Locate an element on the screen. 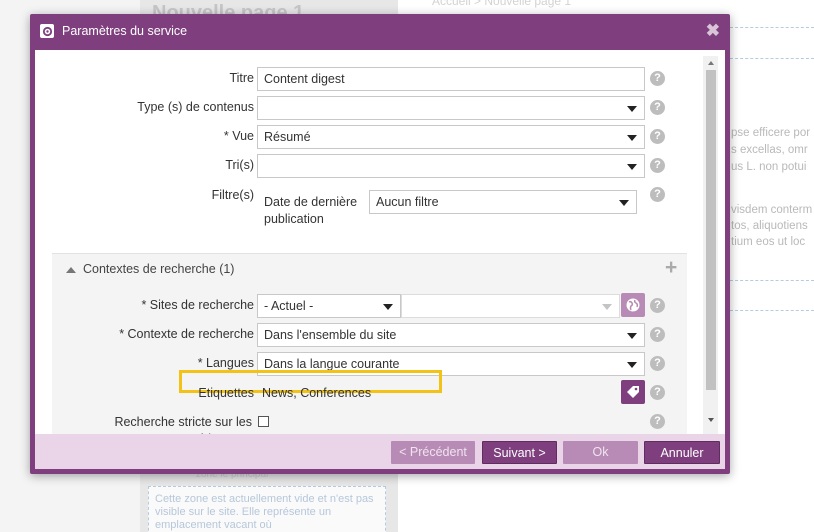 Image resolution: width=814 pixels, height=532 pixels. content-type-select is located at coordinates (451, 108).